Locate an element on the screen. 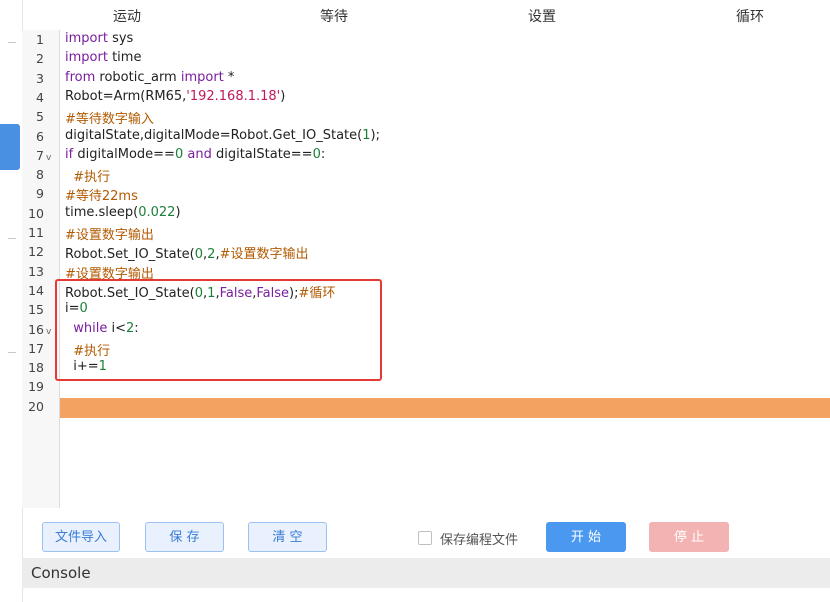 The image size is (830, 602). save-program-file-checkbox is located at coordinates (425, 538).